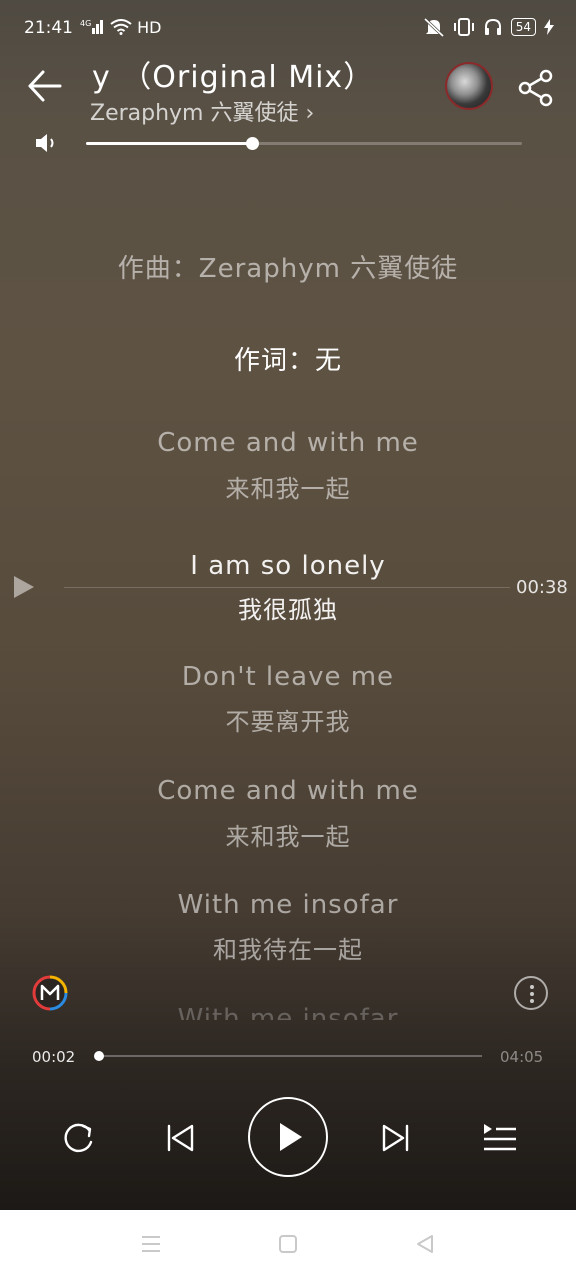 This screenshot has width=576, height=1280. What do you see at coordinates (542, 587) in the screenshot?
I see `seek-marker-time: 00:38` at bounding box center [542, 587].